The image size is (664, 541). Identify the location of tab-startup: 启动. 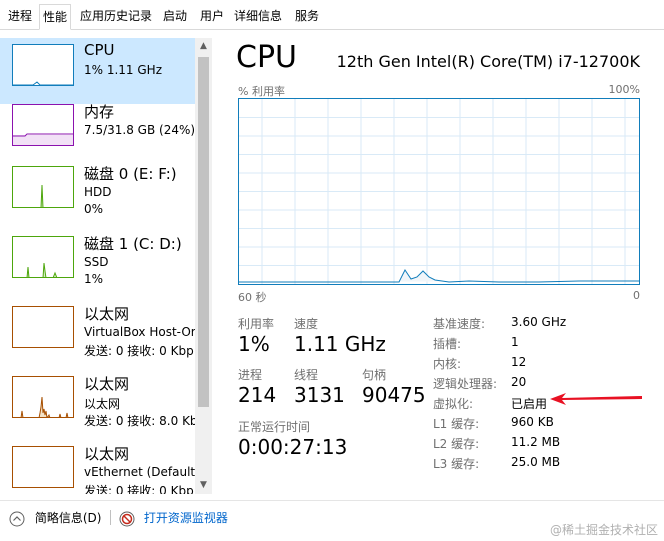
(175, 17).